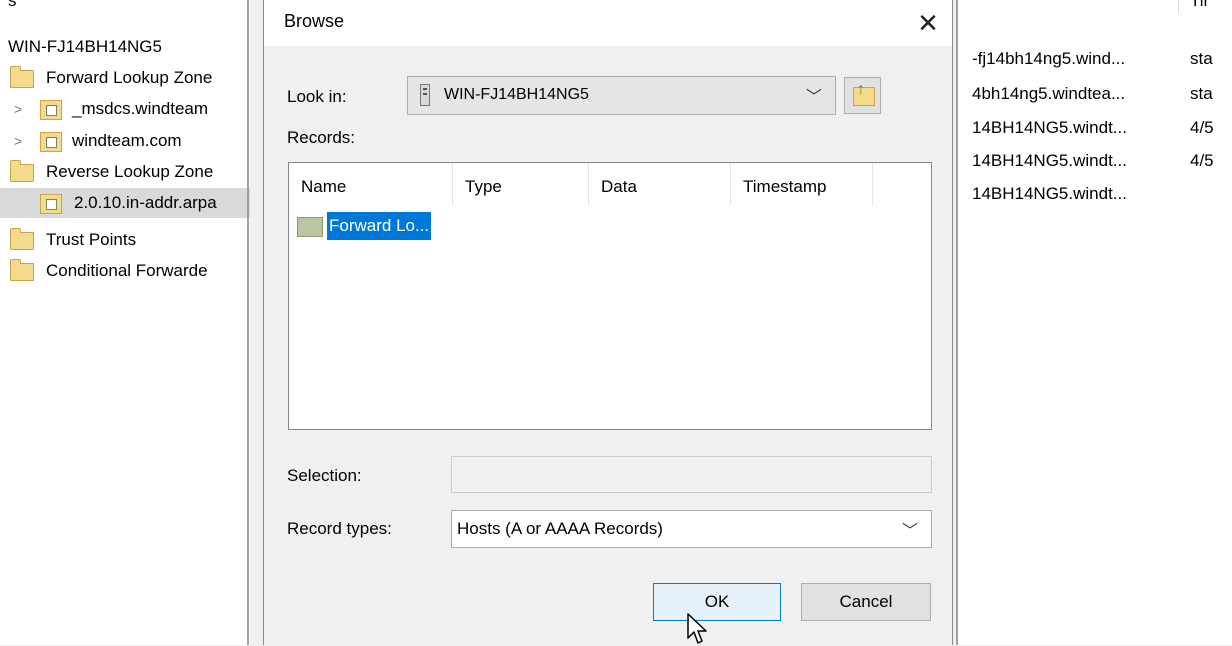  I want to click on records-label: Records:, so click(321, 137).